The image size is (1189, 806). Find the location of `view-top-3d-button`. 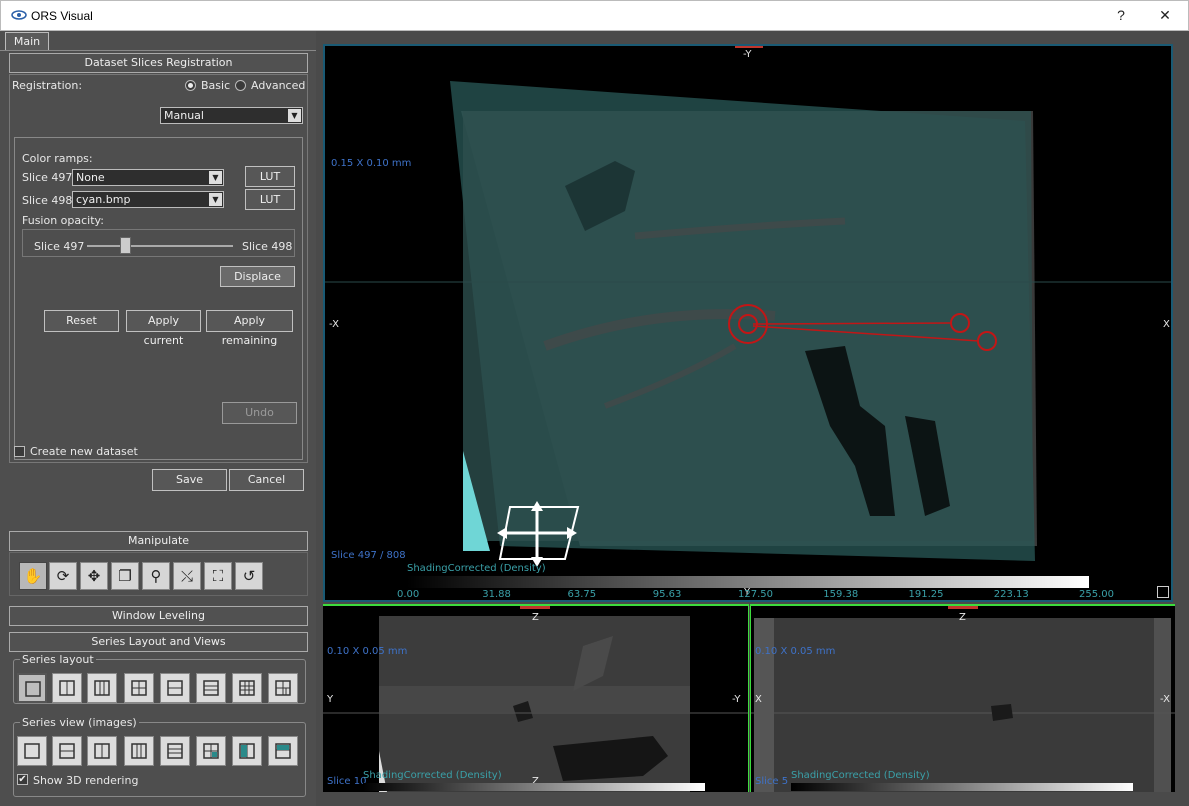

view-top-3d-button is located at coordinates (283, 751).